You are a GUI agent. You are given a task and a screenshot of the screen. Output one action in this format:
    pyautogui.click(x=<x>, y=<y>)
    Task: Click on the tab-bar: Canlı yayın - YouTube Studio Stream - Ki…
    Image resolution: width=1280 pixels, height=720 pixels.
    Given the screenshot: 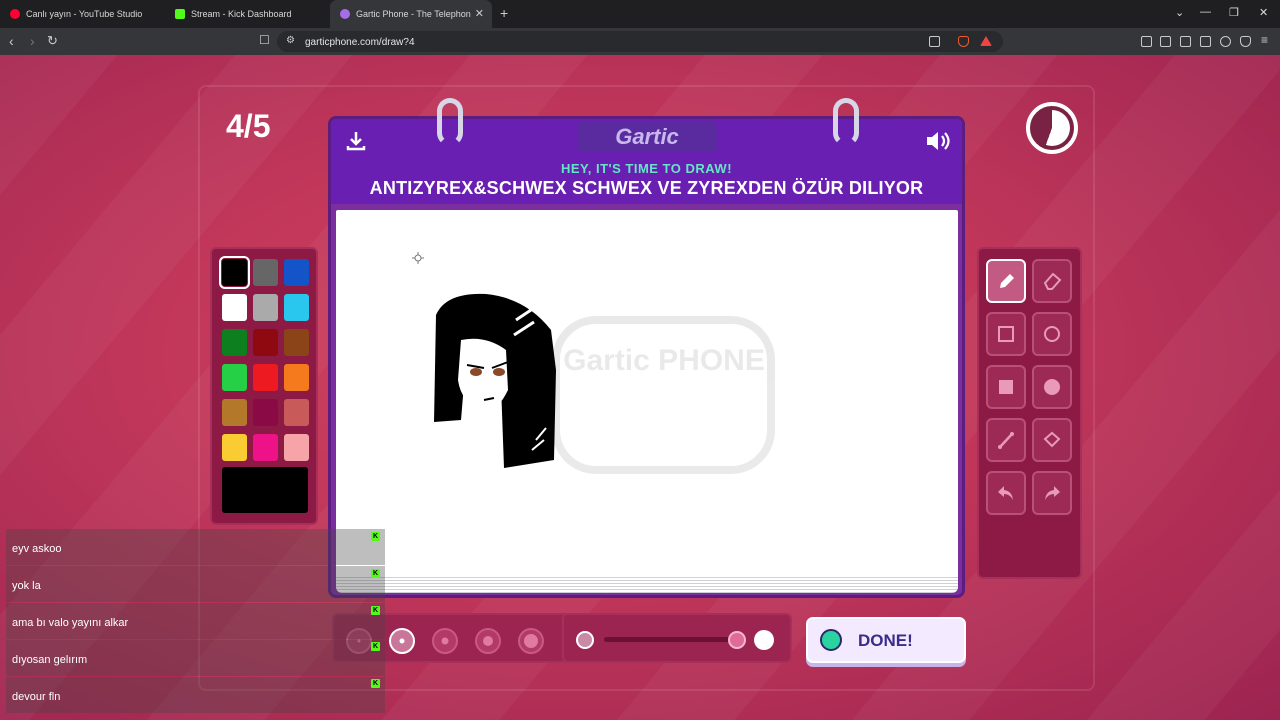 What is the action you would take?
    pyautogui.click(x=640, y=14)
    